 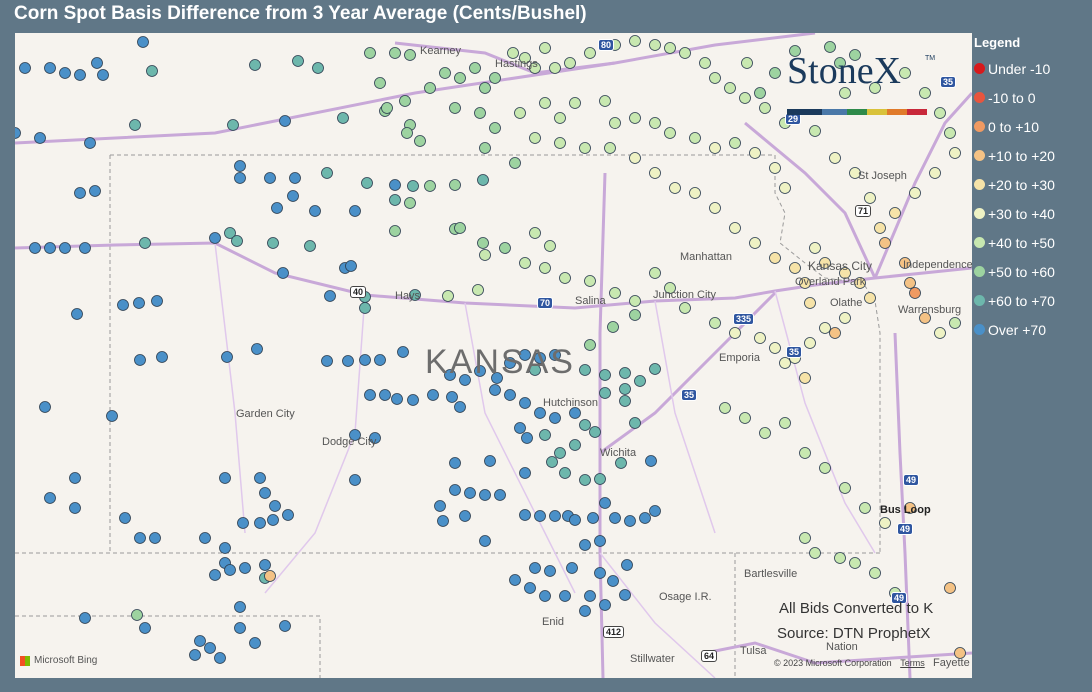 What do you see at coordinates (1033, 184) in the screenshot?
I see `legend-item: +20 to +30` at bounding box center [1033, 184].